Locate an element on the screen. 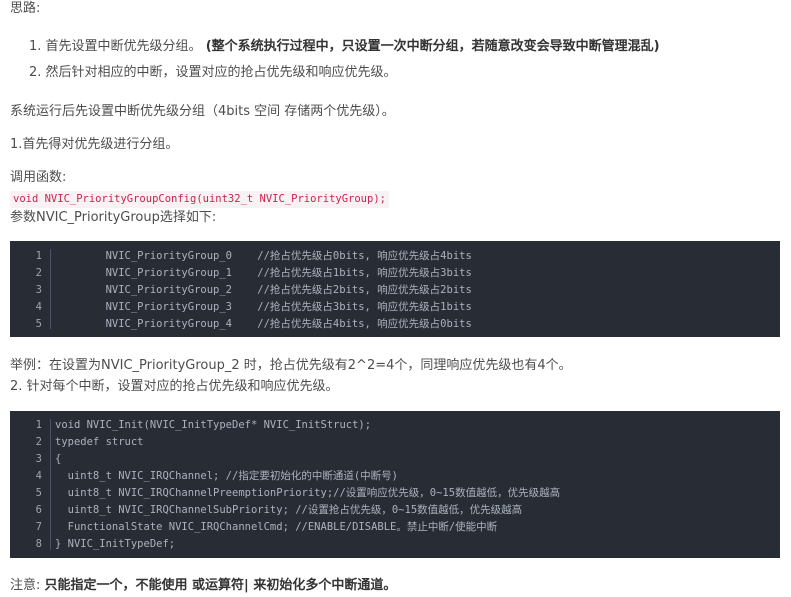 Image resolution: width=791 pixels, height=597 pixels. paragraph-param-options: 参数NVIC_PriorityGroup选择如下: is located at coordinates (113, 217).